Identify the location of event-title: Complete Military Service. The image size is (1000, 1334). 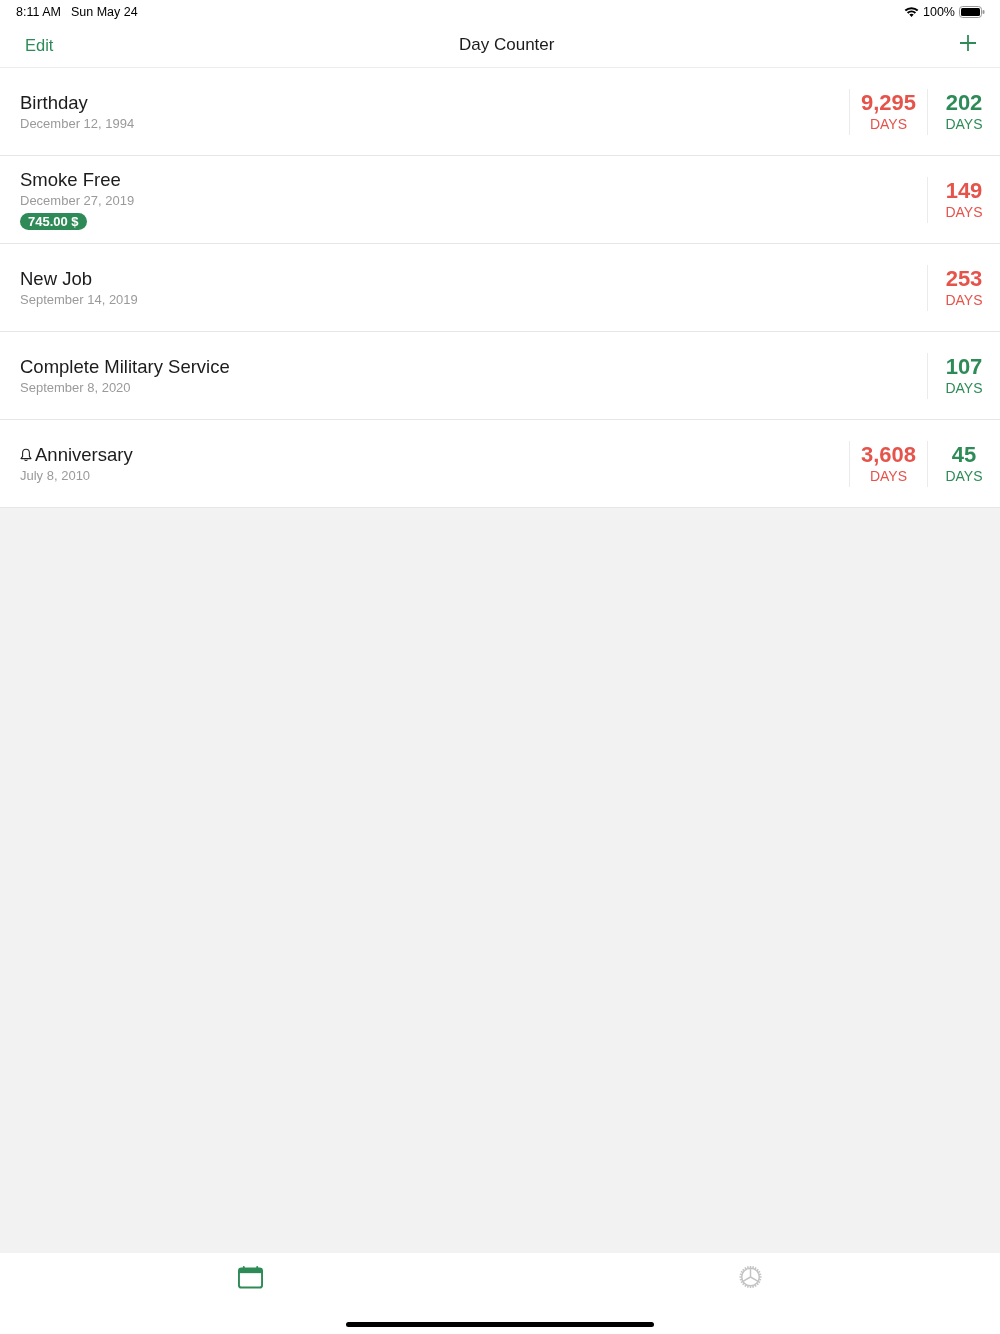
(125, 366).